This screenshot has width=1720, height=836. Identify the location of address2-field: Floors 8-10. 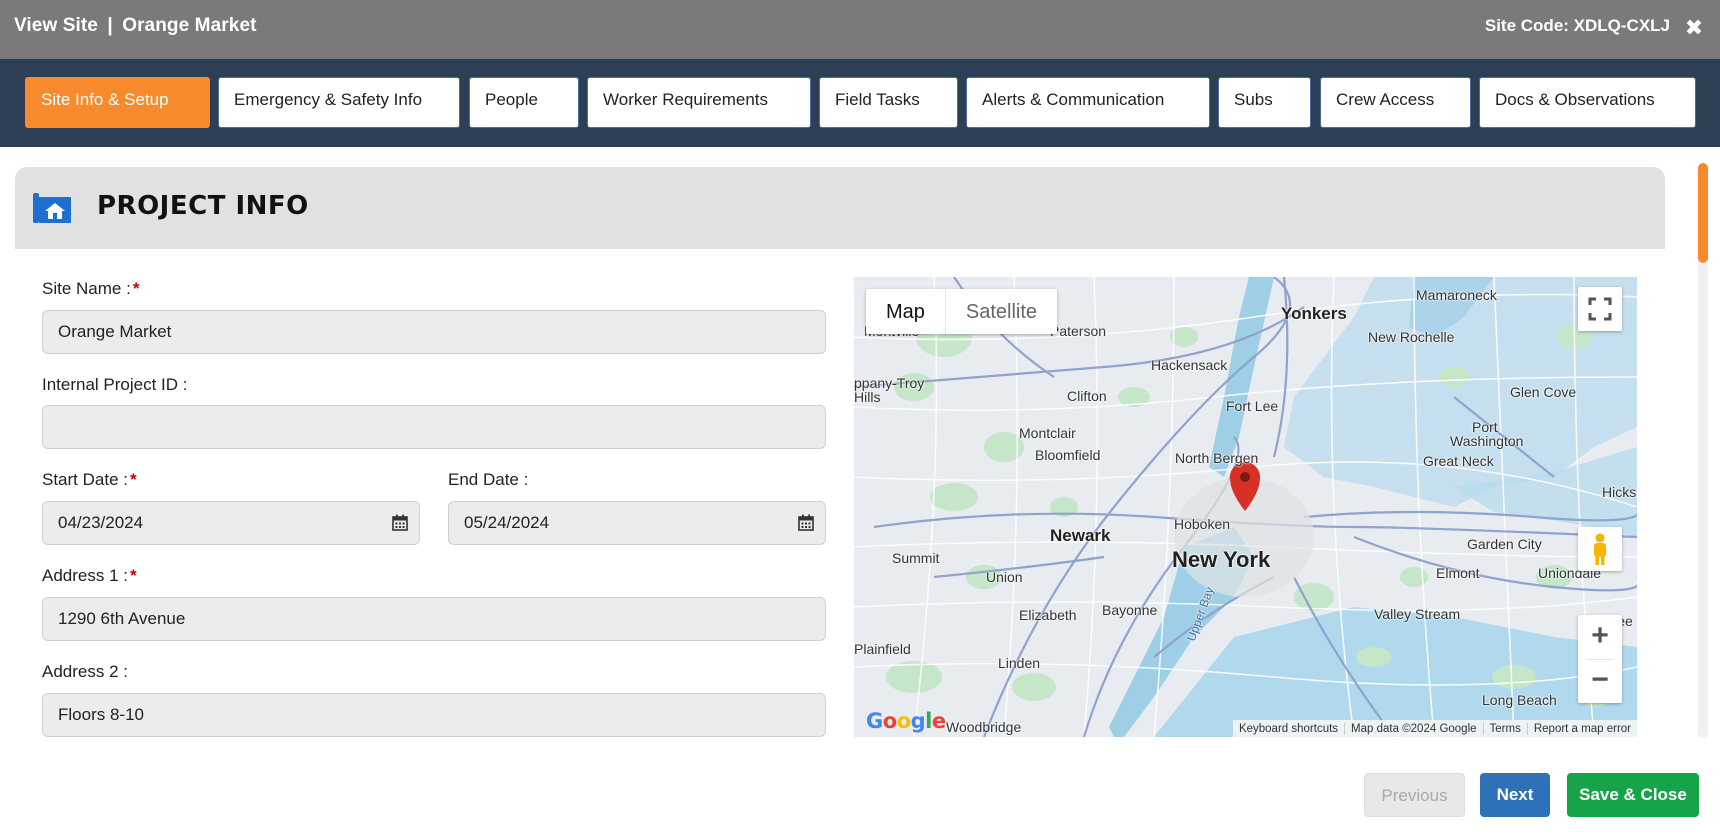
(434, 715).